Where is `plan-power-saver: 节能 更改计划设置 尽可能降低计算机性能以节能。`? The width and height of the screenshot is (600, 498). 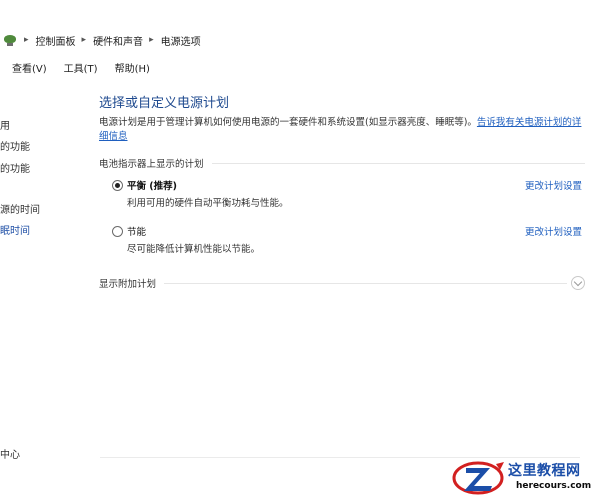
plan-power-saver: 节能 更改计划设置 尽可能降低计算机性能以节能。 is located at coordinates (347, 239).